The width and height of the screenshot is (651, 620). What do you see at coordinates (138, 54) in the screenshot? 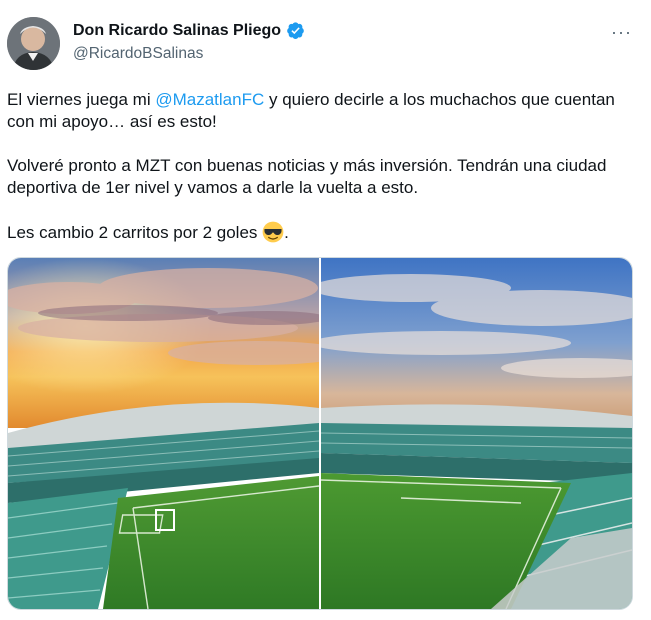
I see `author-handle: @RicardoBSalinas` at bounding box center [138, 54].